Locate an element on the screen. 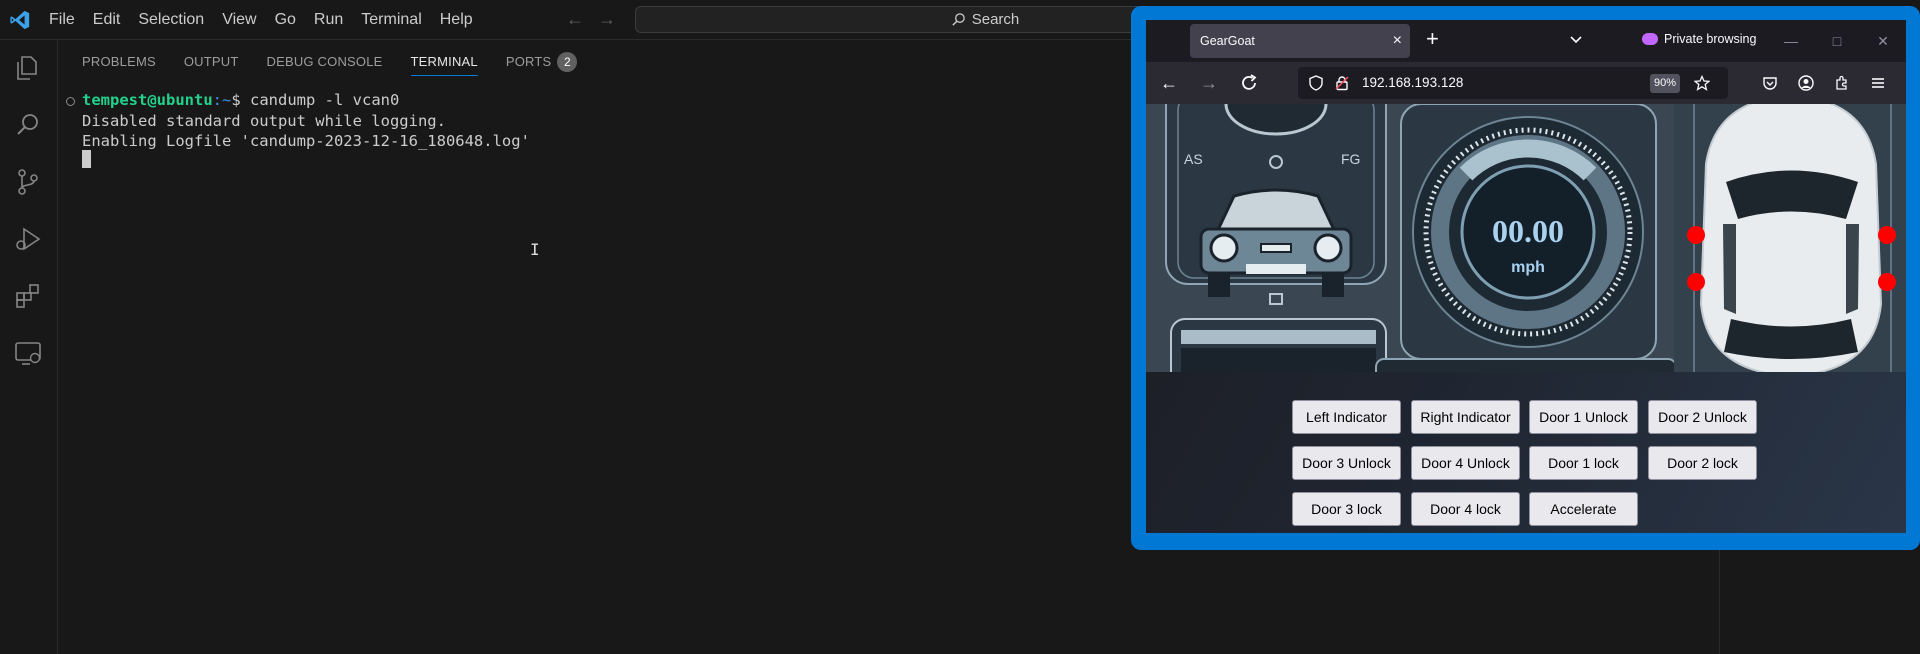 Image resolution: width=1920 pixels, height=654 pixels. door-4-unlock-button: Door 4 Unlock is located at coordinates (1465, 463).